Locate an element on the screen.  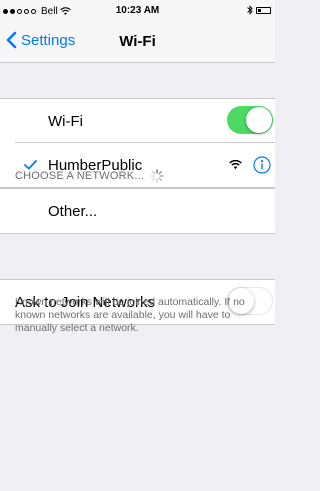
status-time: 10:23 AM is located at coordinates (137, 10).